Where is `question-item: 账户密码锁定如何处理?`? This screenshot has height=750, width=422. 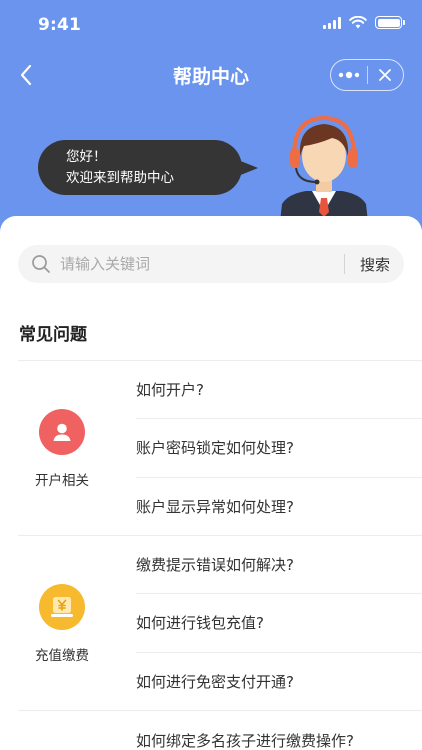 question-item: 账户密码锁定如何处理? is located at coordinates (279, 448).